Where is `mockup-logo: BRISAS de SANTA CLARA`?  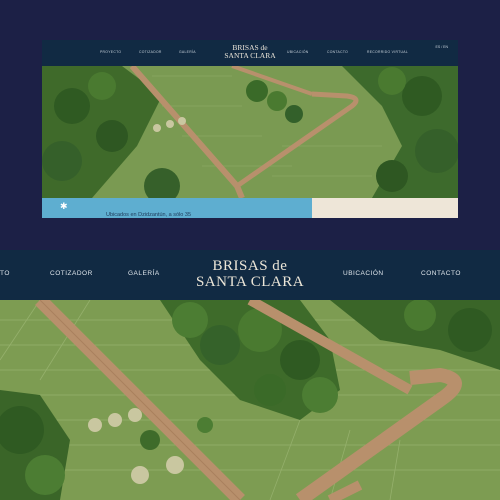 mockup-logo: BRISAS de SANTA CLARA is located at coordinates (250, 52).